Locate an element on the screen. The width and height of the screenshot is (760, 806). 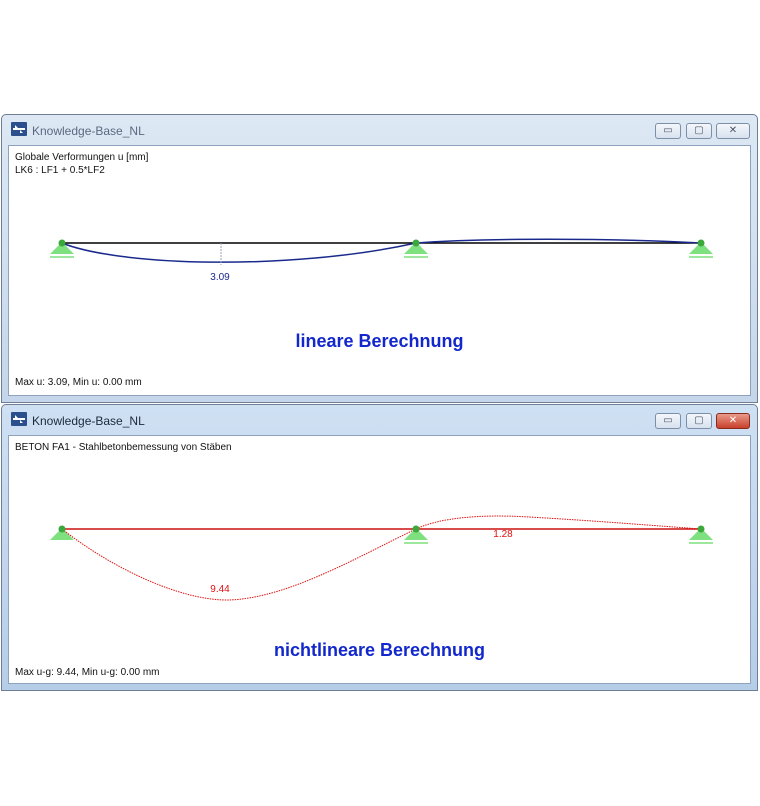
min-max-summary: Max u-g: 9.44, Min u-g: 0.00 mm is located at coordinates (87, 672).